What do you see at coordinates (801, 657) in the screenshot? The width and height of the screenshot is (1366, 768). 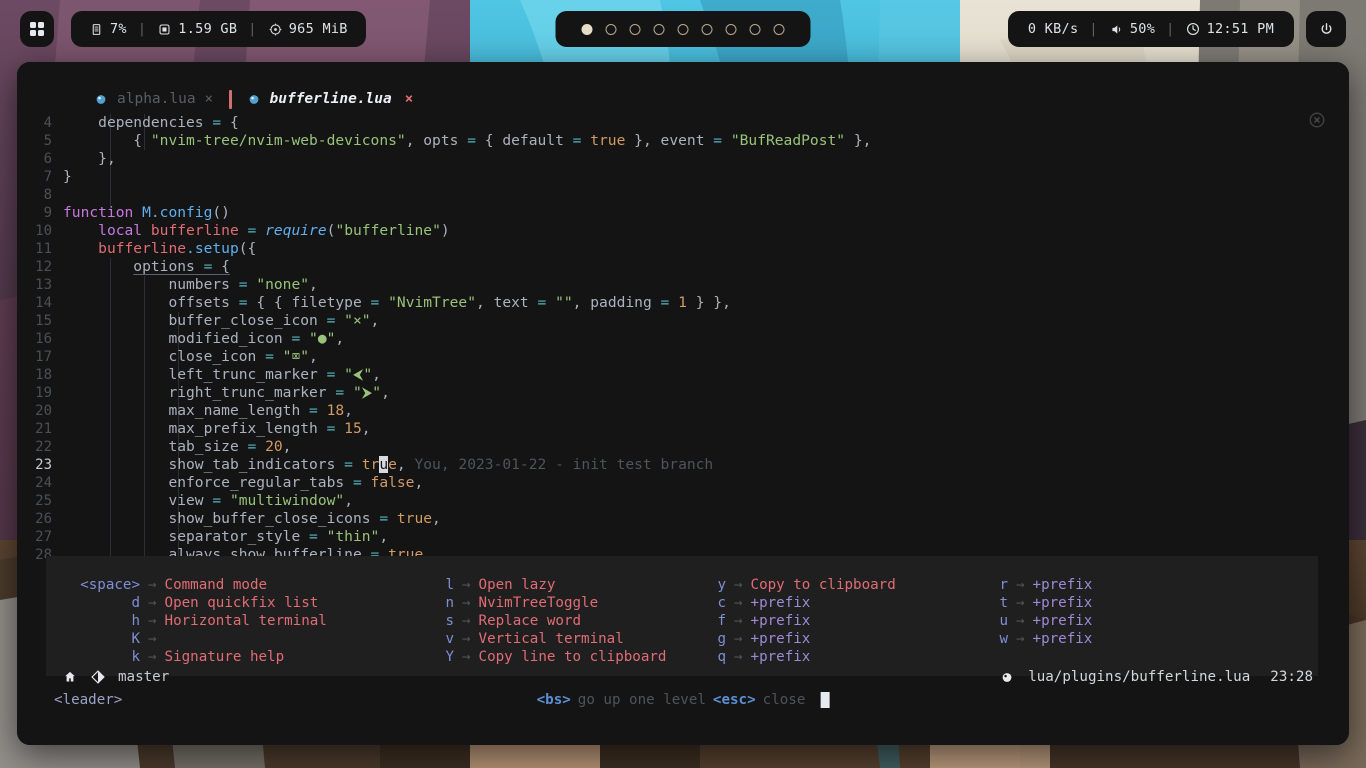 I see `which-key-entry: q → +prefix` at bounding box center [801, 657].